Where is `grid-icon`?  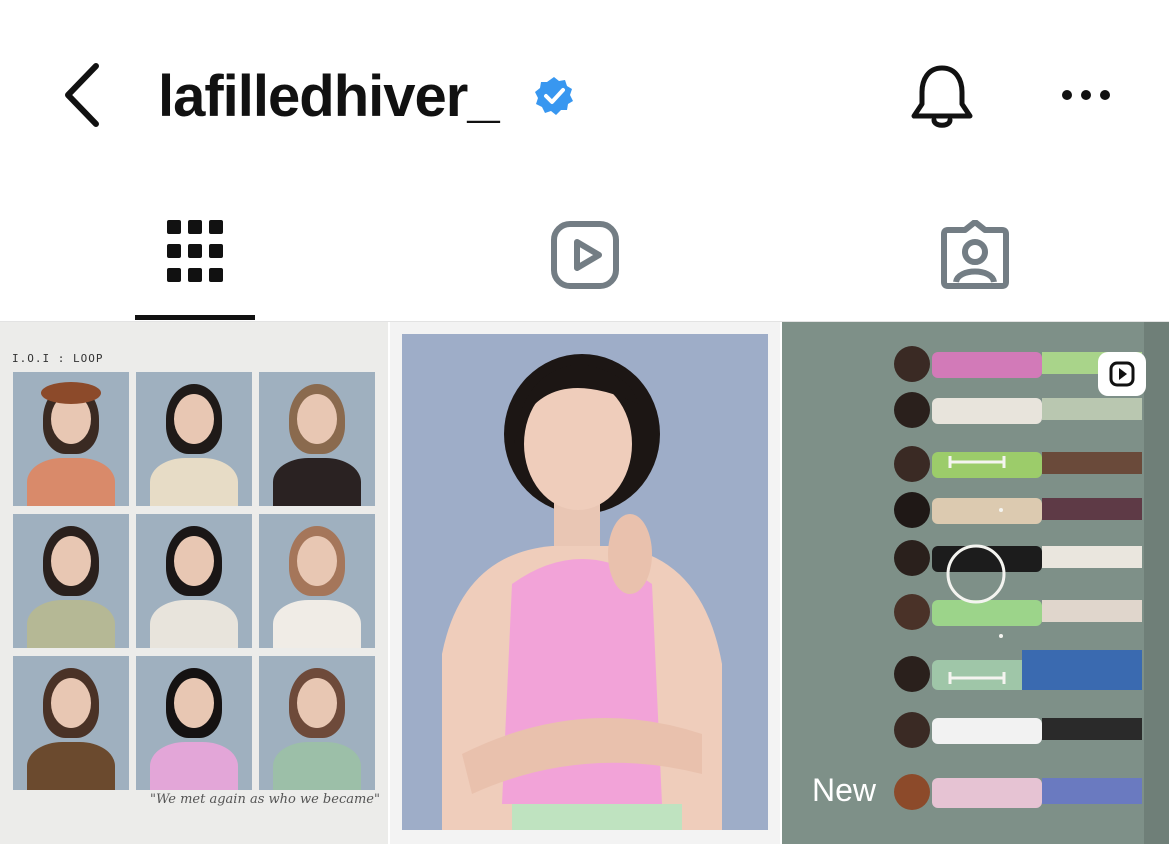
grid-icon is located at coordinates (195, 251).